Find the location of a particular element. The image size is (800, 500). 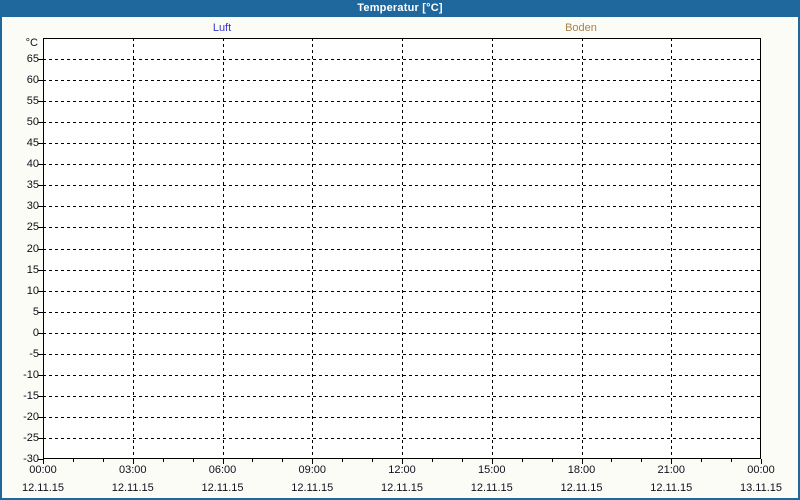

y-tick-label: -15 is located at coordinates (31, 395).